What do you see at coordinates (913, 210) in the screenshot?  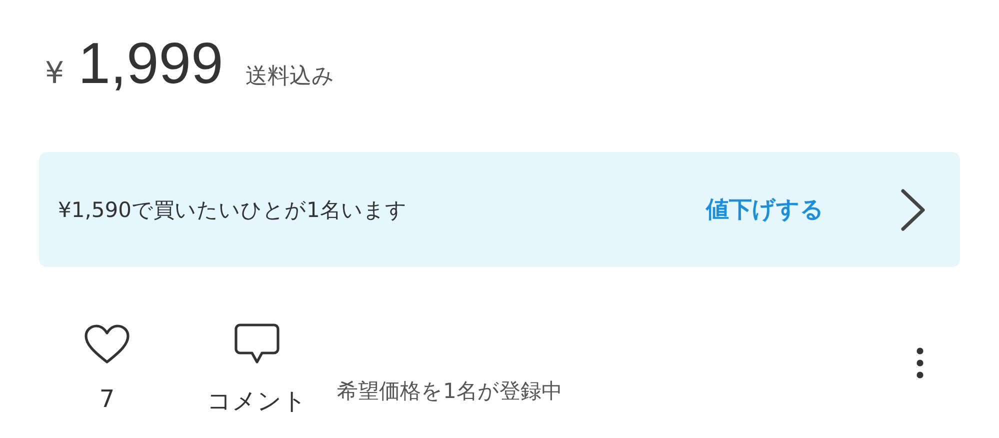 I see `chevron-right-icon` at bounding box center [913, 210].